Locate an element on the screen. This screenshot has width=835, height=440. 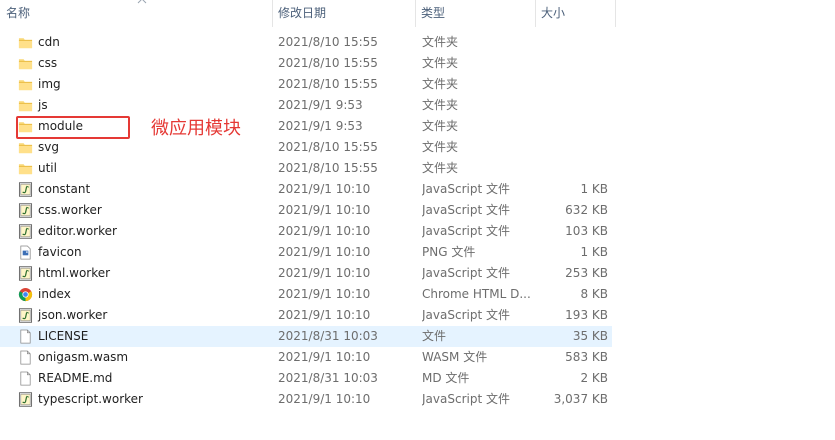
sort-ascending-icon is located at coordinates (142, 2).